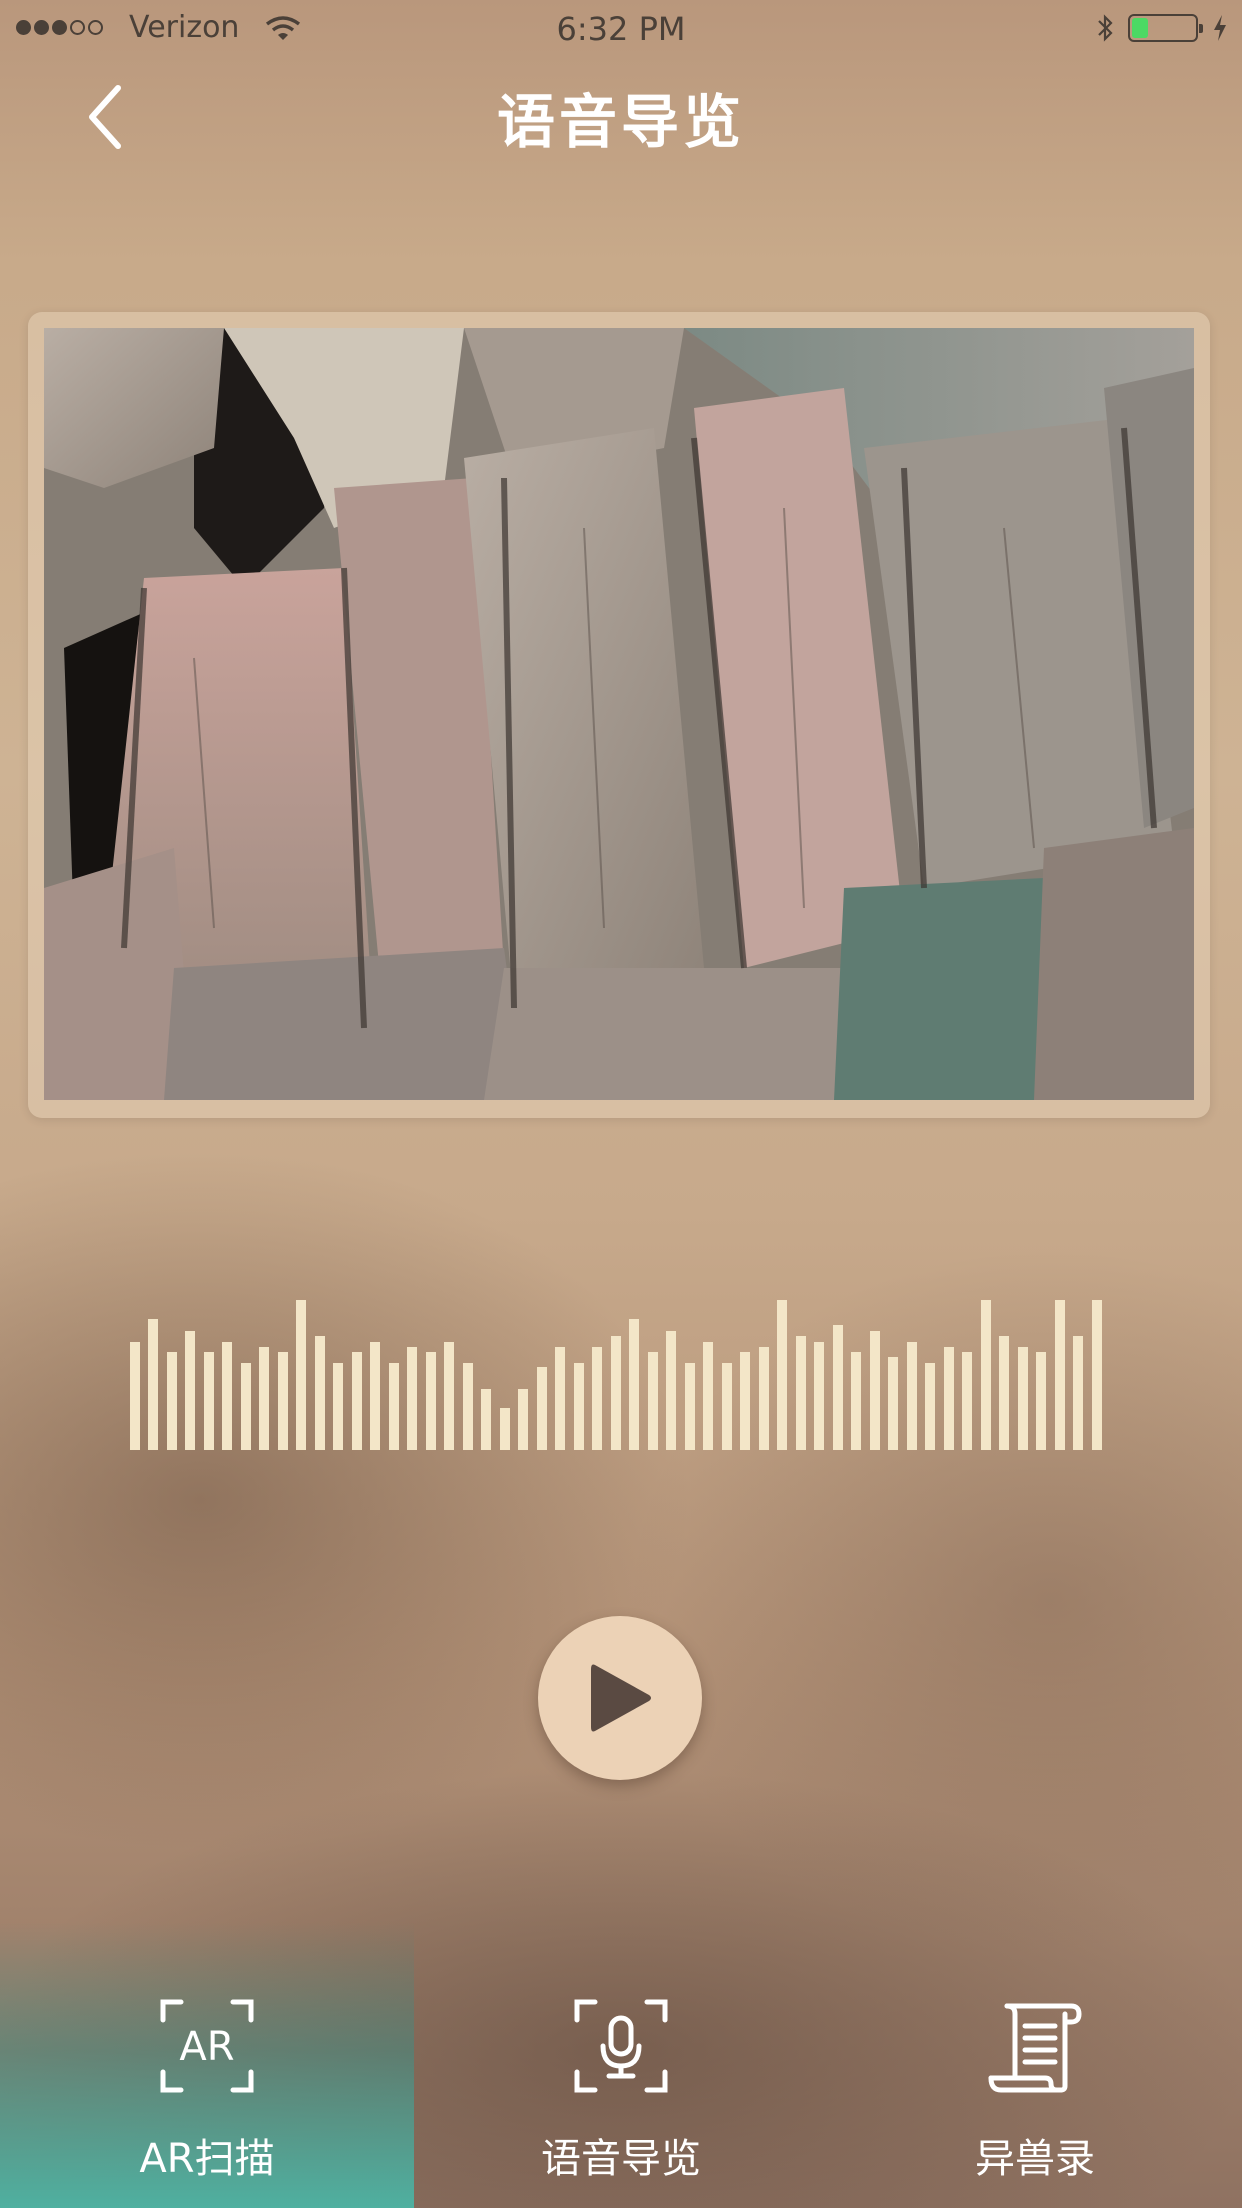 The width and height of the screenshot is (1242, 2208). I want to click on status-right, so click(1162, 28).